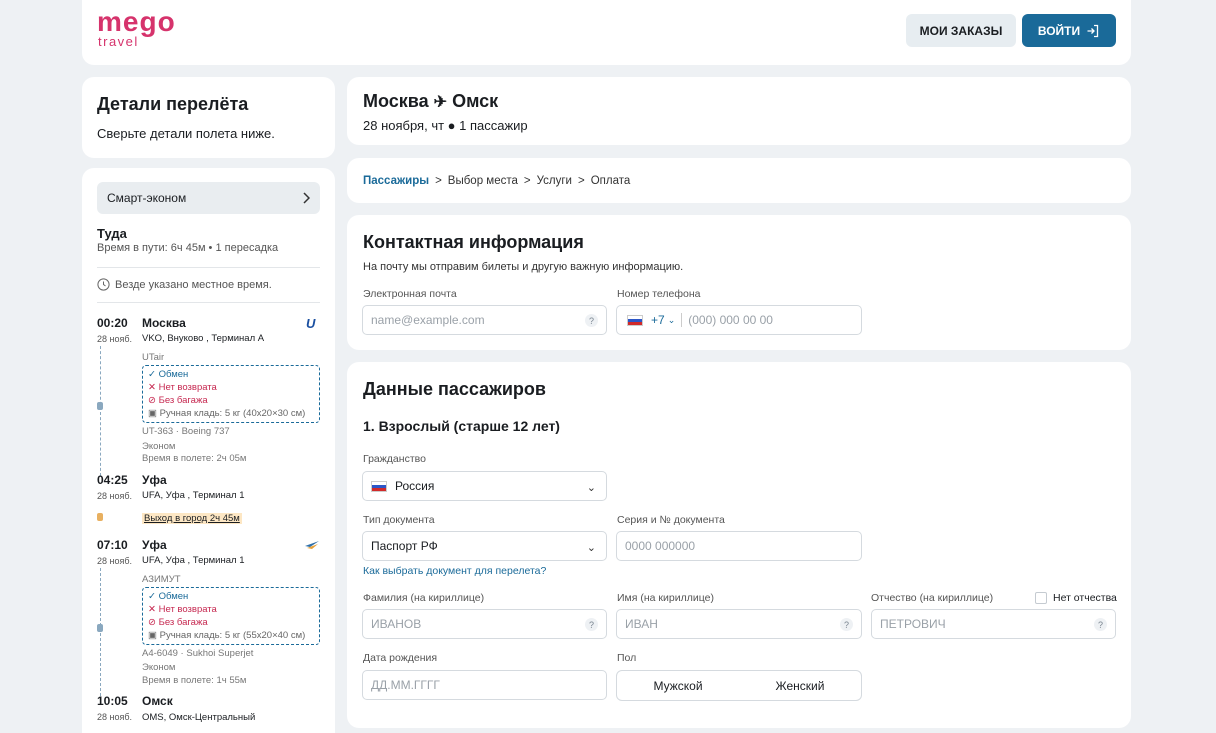  What do you see at coordinates (227, 635) in the screenshot?
I see `hand-luggage-item: ▣ Ручная кладь: 5 кг (55x20×40 см)` at bounding box center [227, 635].